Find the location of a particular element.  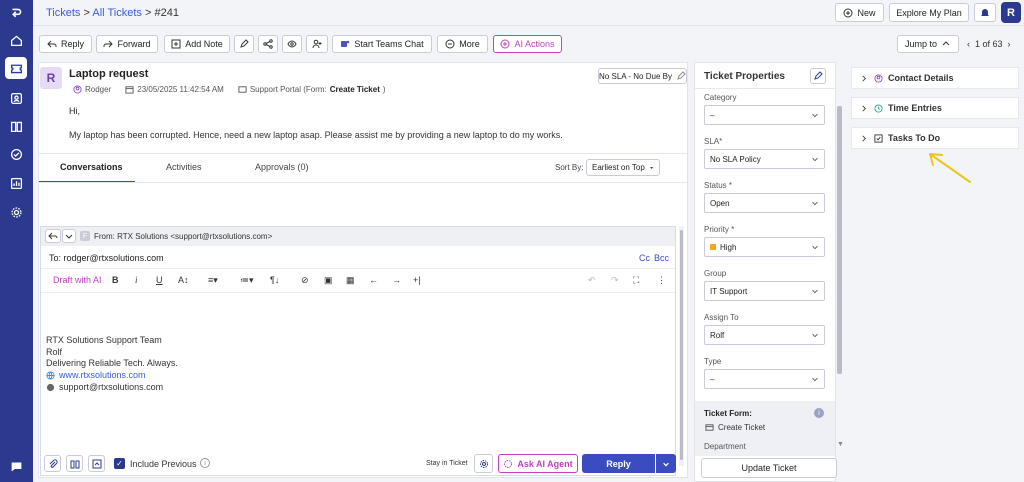

scroll-down-icon: ▼ is located at coordinates (840, 444).